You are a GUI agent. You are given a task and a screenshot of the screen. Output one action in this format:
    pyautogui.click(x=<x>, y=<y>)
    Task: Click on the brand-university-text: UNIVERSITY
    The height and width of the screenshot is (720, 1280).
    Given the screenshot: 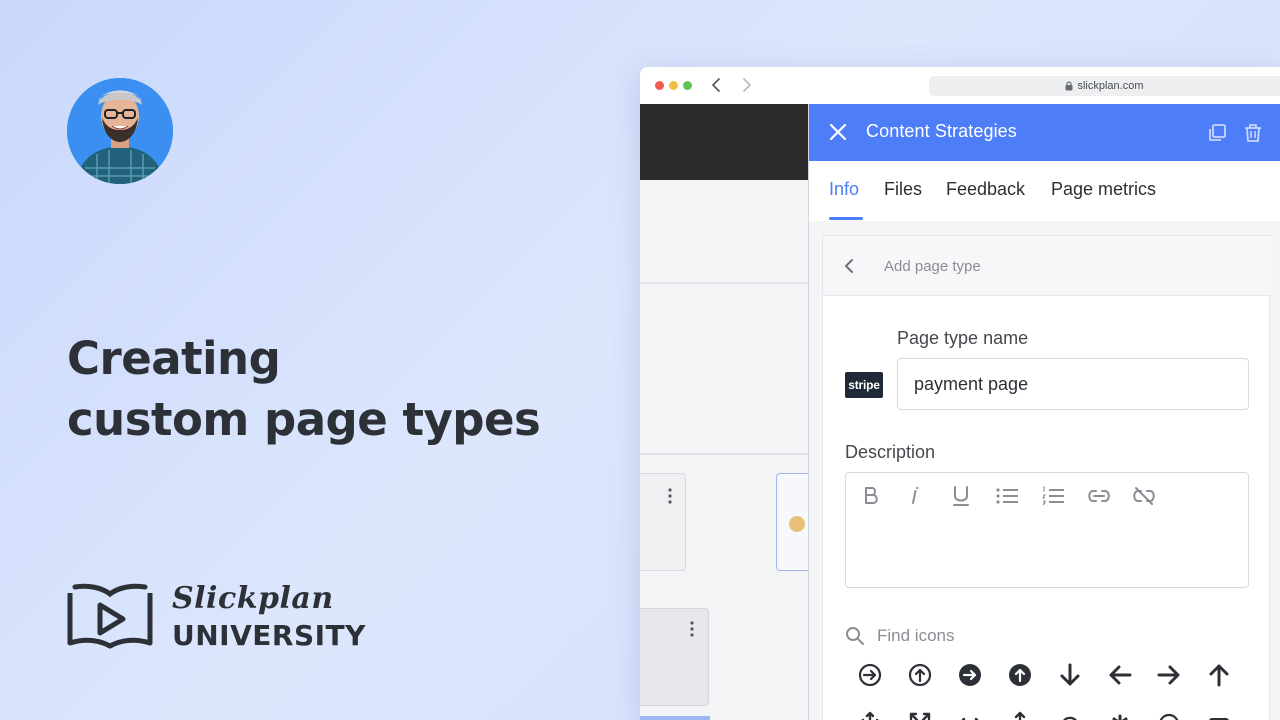 What is the action you would take?
    pyautogui.click(x=269, y=635)
    